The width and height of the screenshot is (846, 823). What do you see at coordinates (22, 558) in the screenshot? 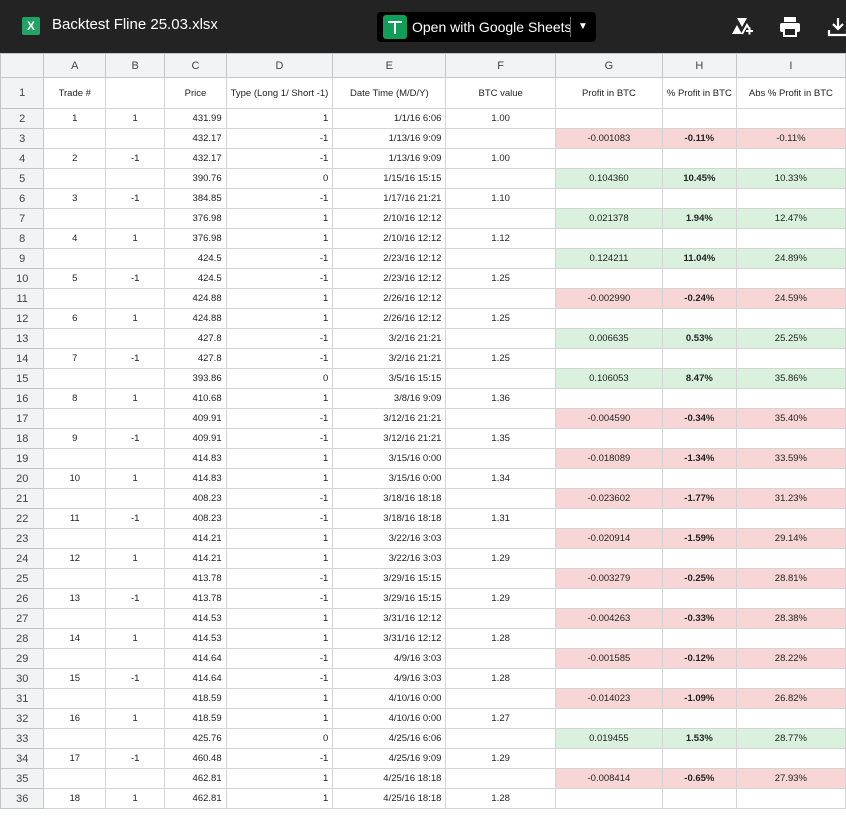
I see `row-header: 24` at bounding box center [22, 558].